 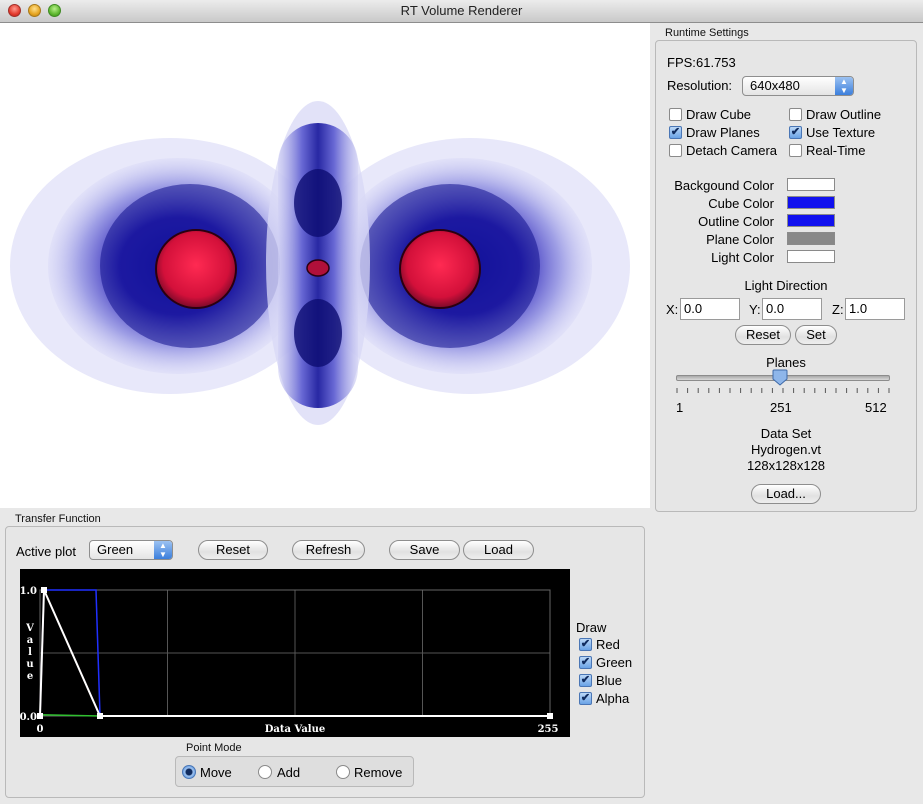 What do you see at coordinates (681, 62) in the screenshot?
I see `fps-label: FPS:` at bounding box center [681, 62].